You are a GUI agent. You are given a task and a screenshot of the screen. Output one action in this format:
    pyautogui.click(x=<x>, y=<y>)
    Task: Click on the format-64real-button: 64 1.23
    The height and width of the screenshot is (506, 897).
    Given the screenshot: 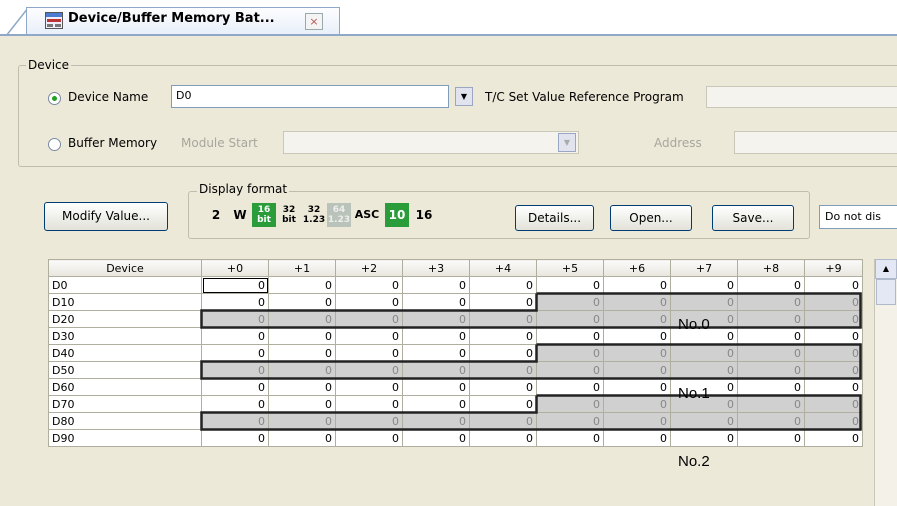 What is the action you would take?
    pyautogui.click(x=339, y=215)
    